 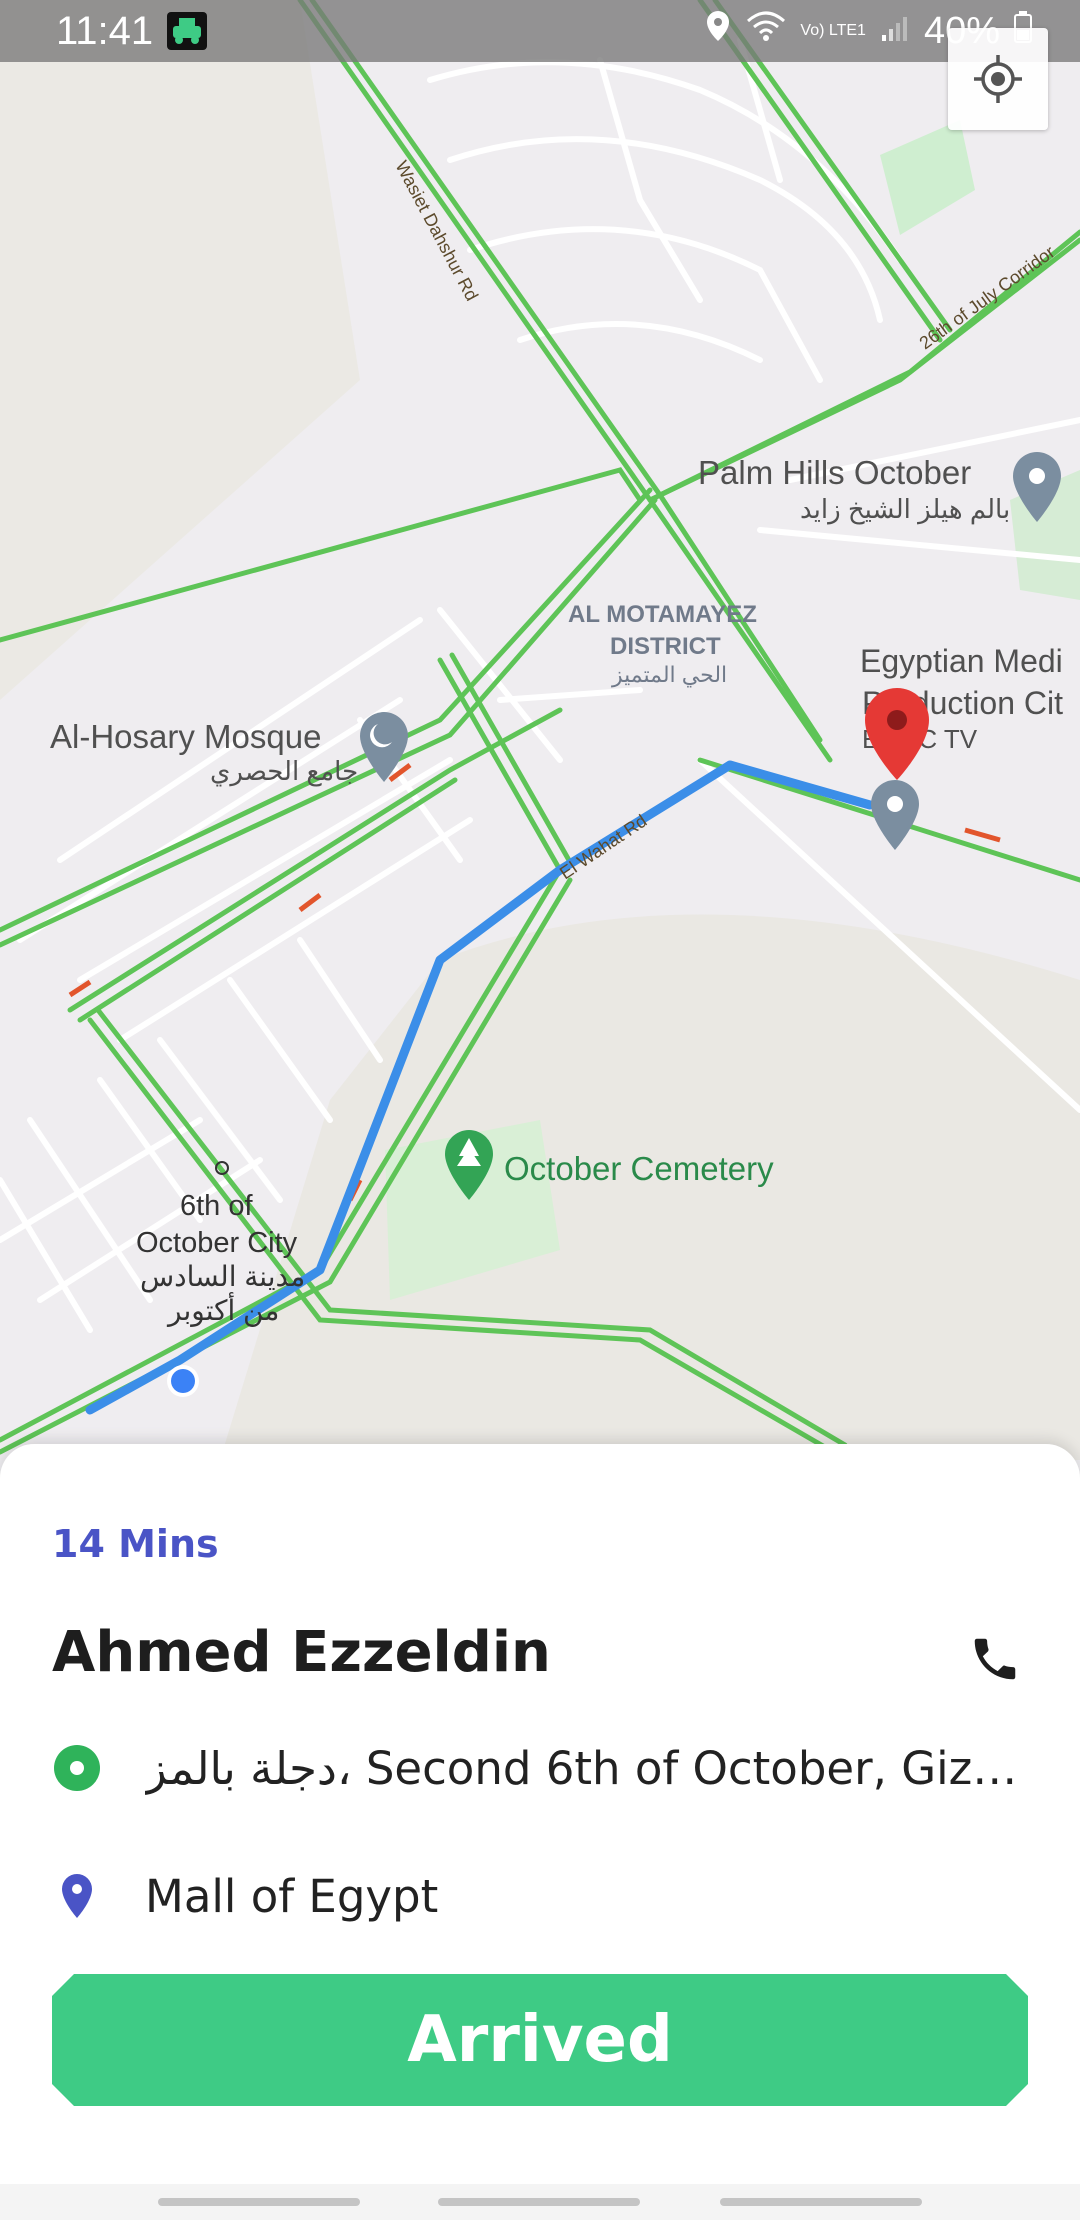 What do you see at coordinates (135, 1544) in the screenshot?
I see `eta-label: 14 Mins` at bounding box center [135, 1544].